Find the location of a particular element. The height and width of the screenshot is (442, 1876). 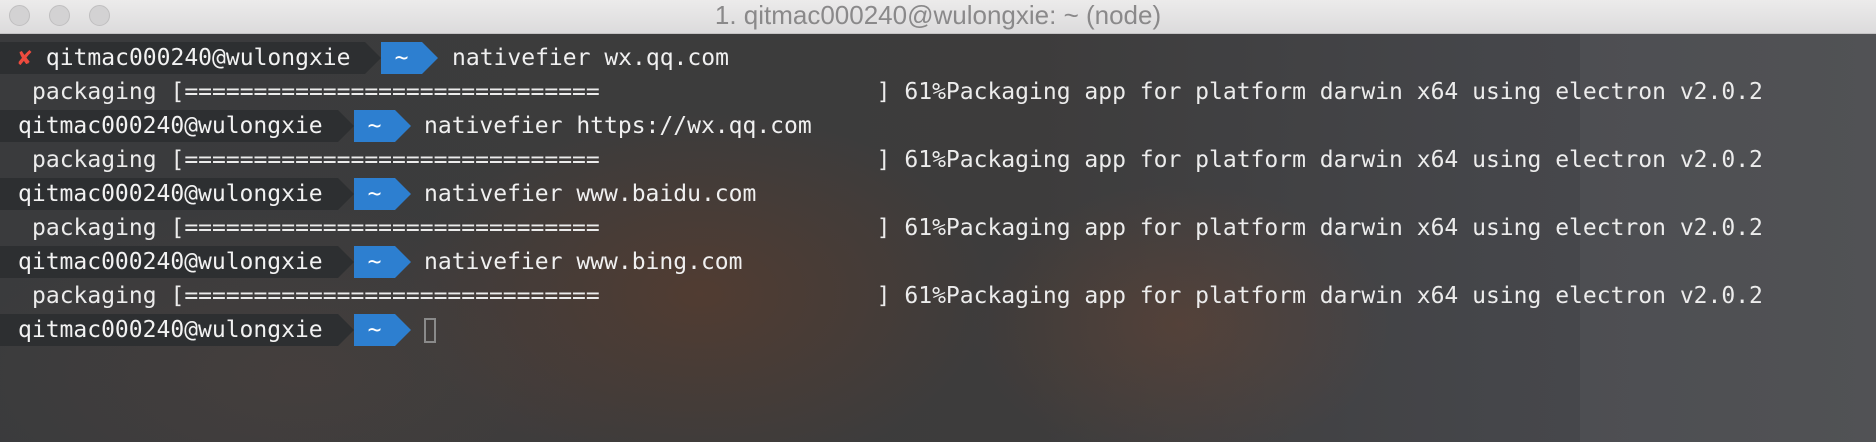

command-text: nativefier www.baidu.com is located at coordinates (590, 194).